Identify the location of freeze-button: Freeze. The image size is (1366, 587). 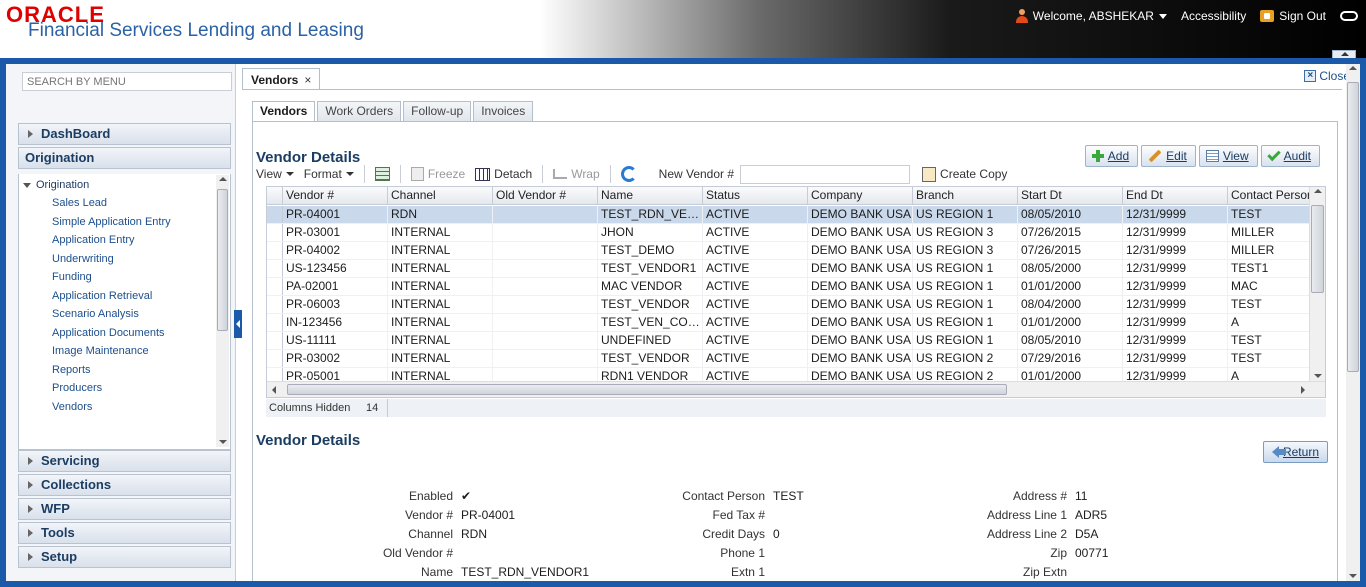
(437, 174).